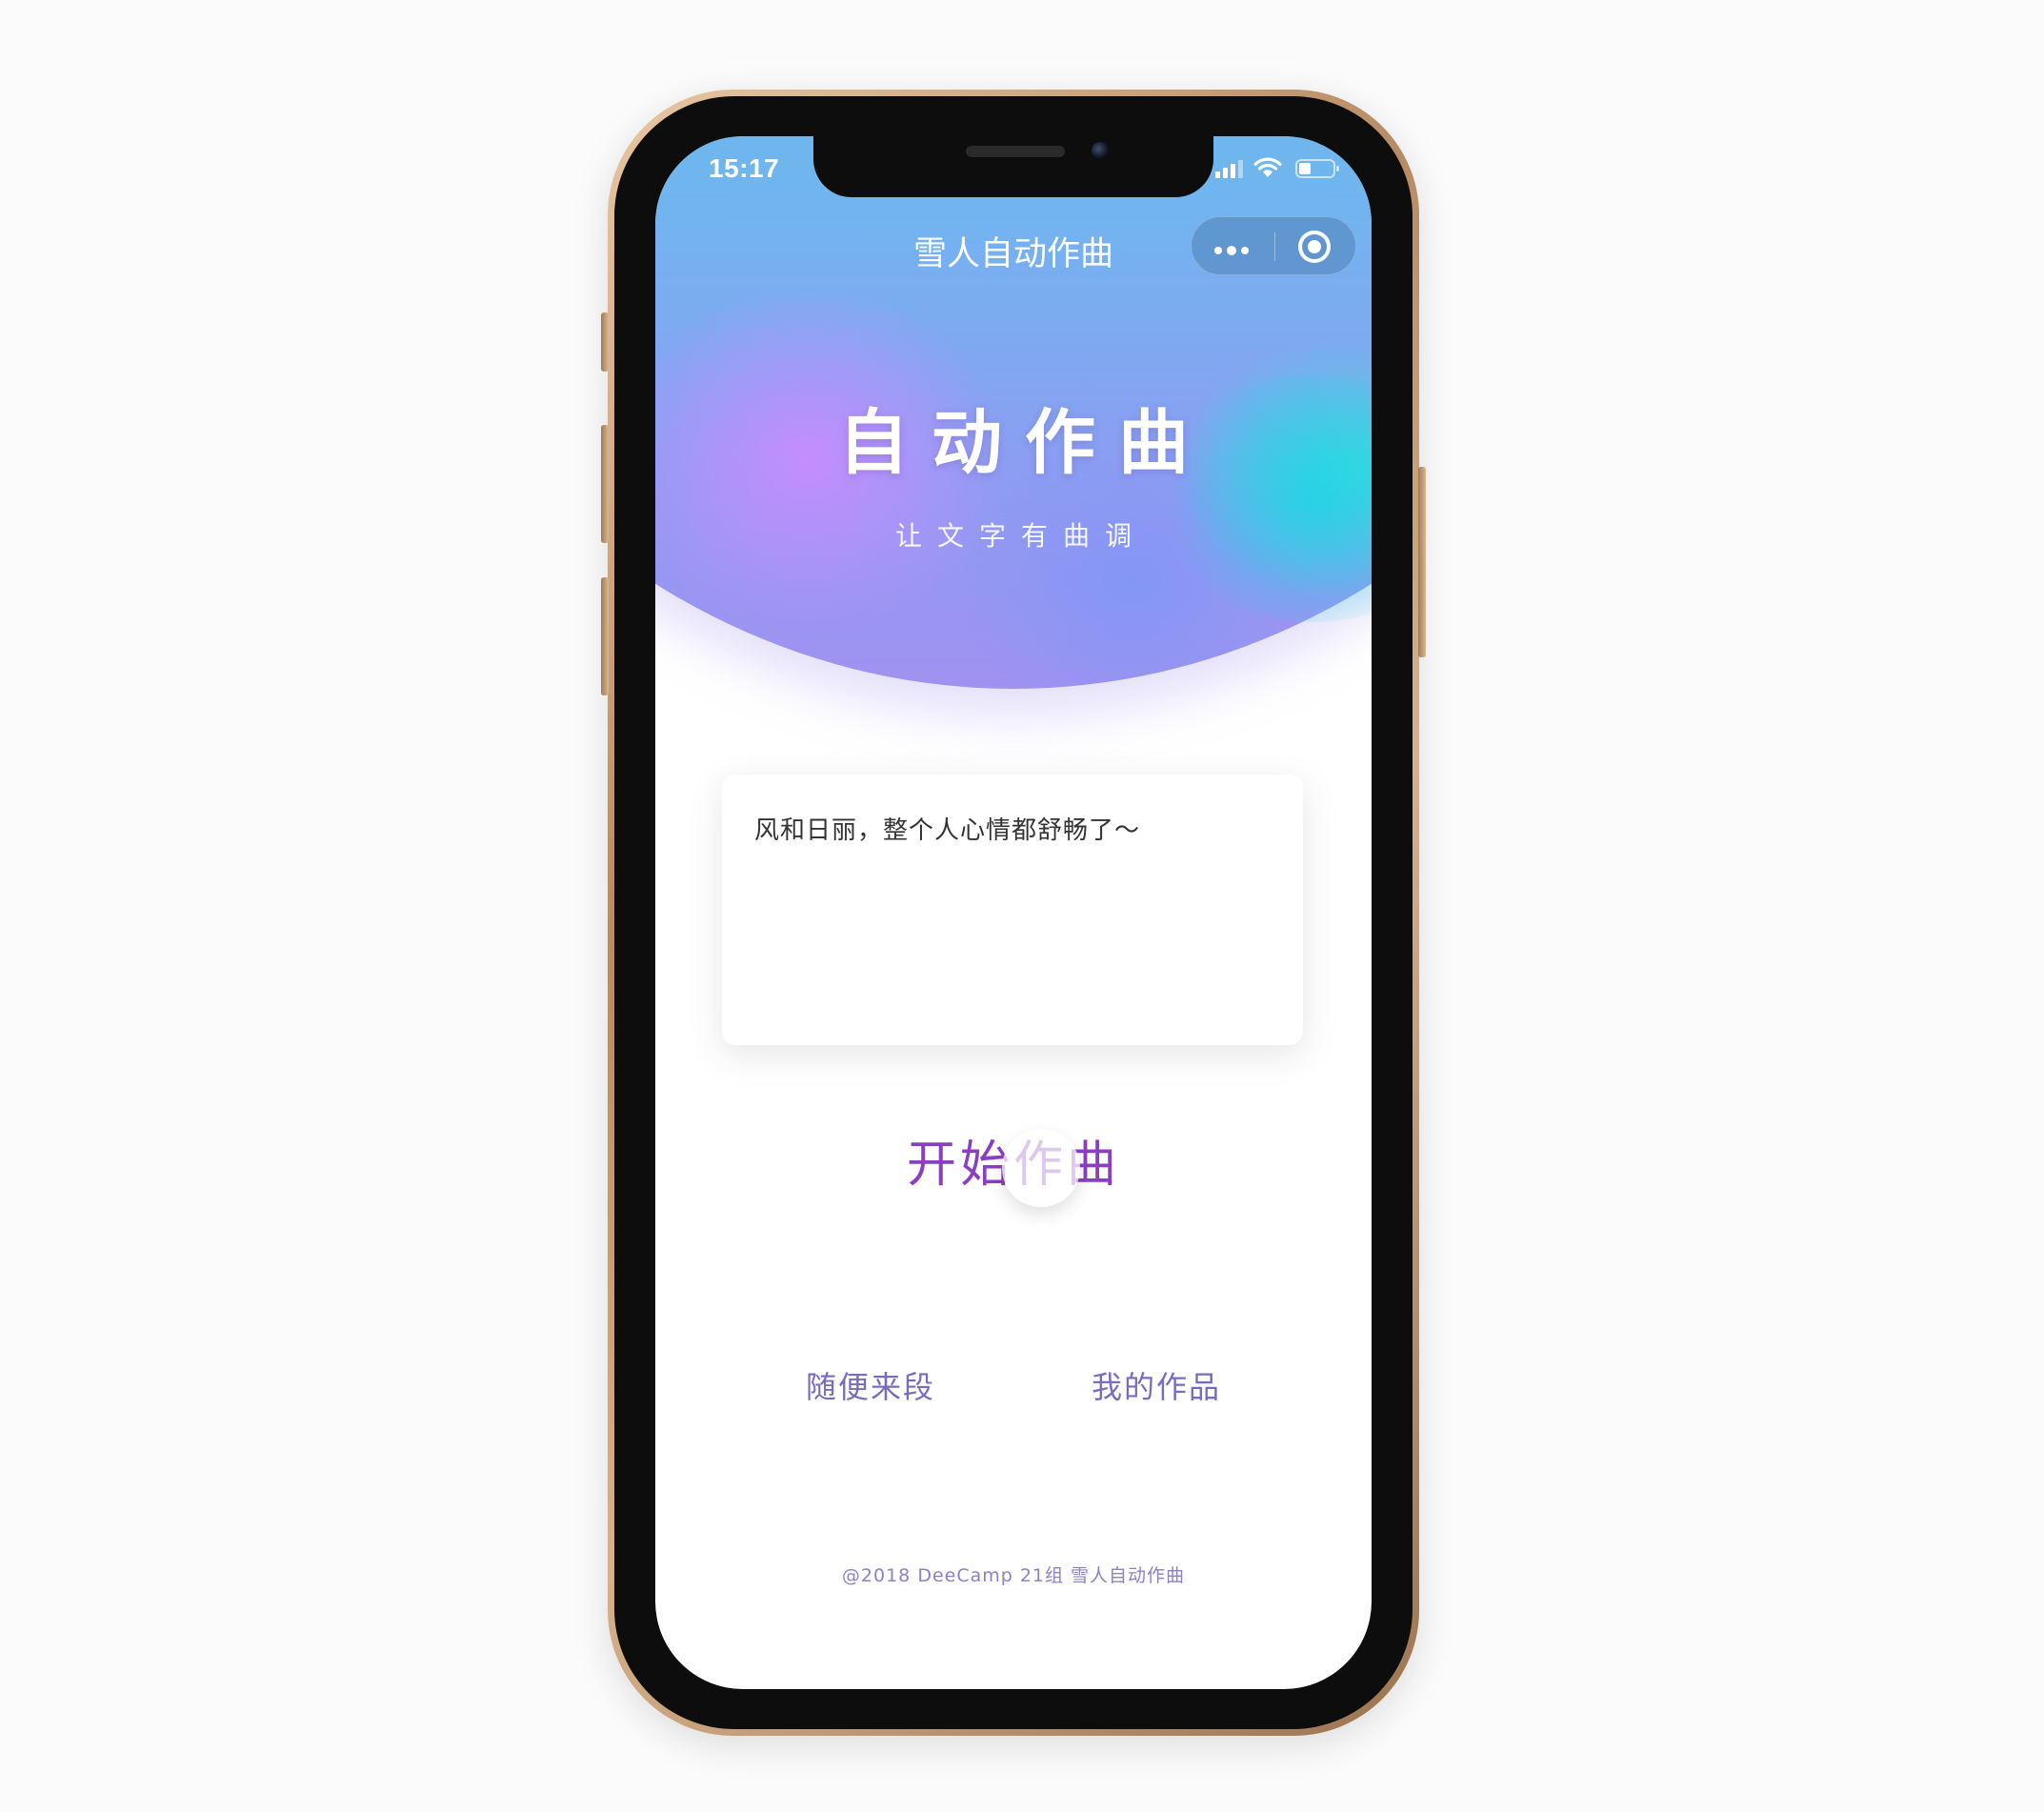 The height and width of the screenshot is (1812, 2044). I want to click on touch-indicator, so click(1041, 1168).